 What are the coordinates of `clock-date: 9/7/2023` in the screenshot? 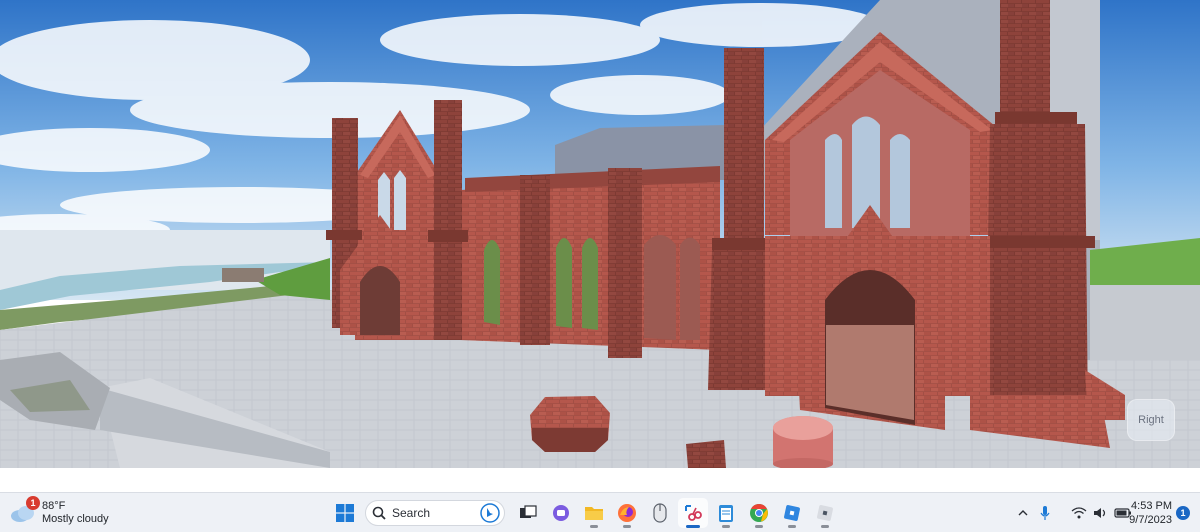 It's located at (1150, 520).